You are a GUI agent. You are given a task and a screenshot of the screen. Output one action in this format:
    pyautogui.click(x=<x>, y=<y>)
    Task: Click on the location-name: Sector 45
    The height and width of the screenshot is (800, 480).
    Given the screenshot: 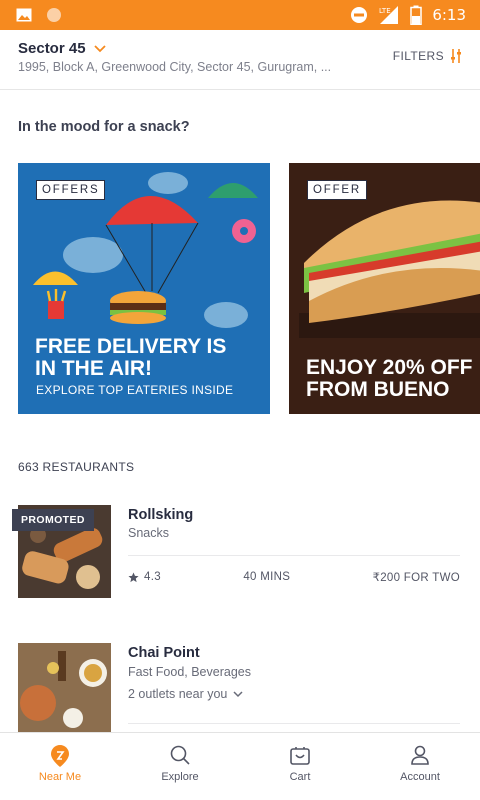 What is the action you would take?
    pyautogui.click(x=52, y=48)
    